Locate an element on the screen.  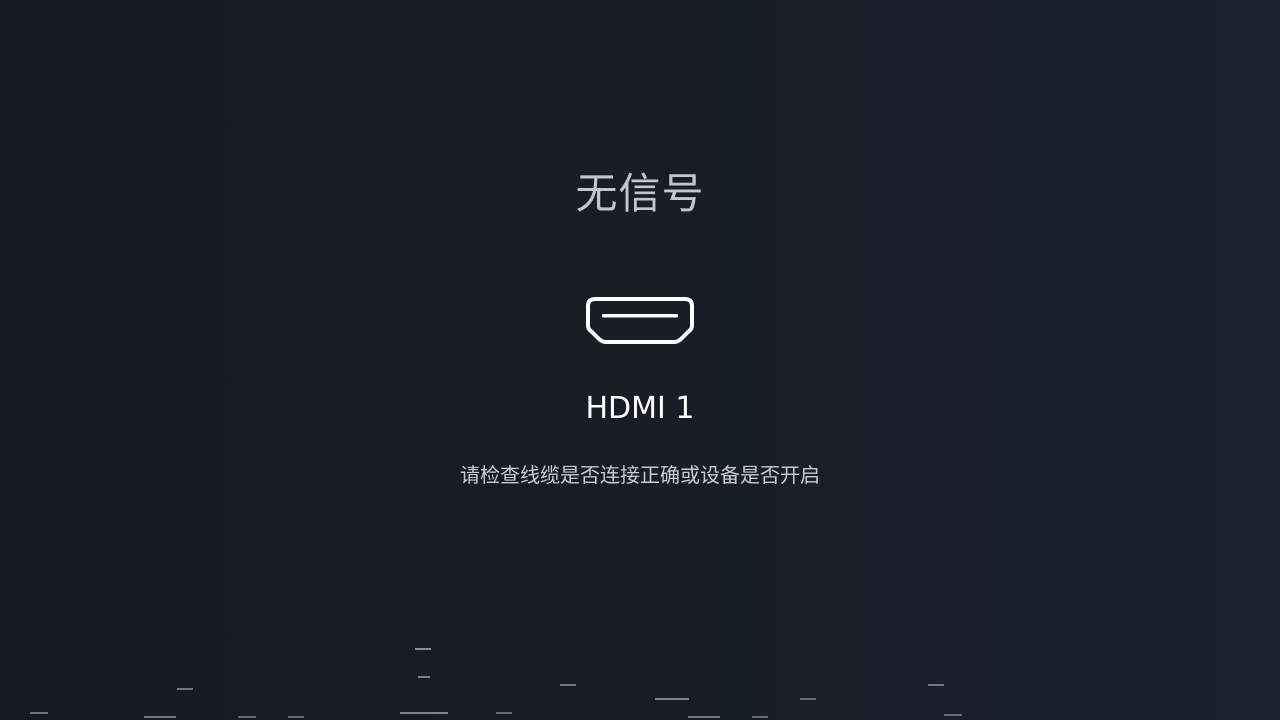
hdmi-port-icon is located at coordinates (640, 320).